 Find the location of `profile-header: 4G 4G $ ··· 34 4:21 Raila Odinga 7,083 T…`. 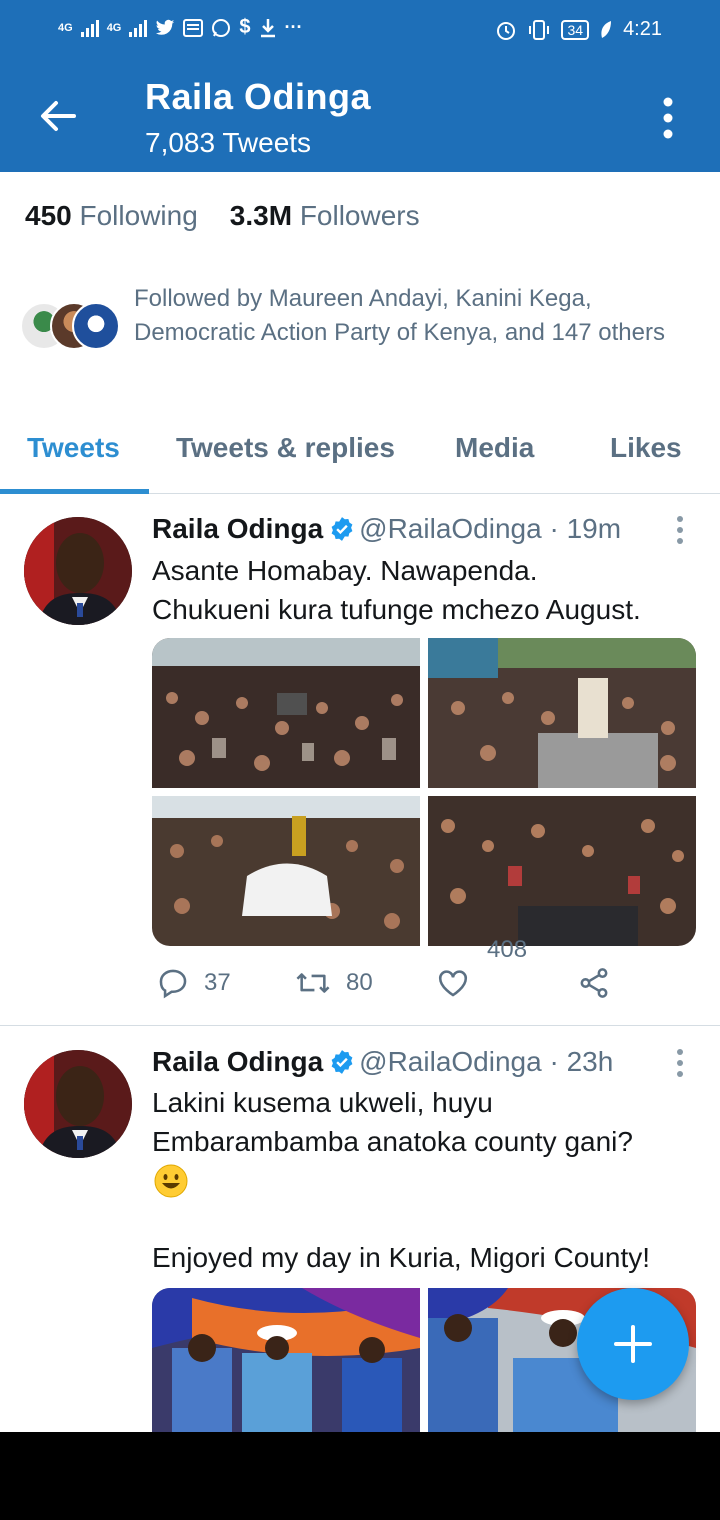

profile-header: 4G 4G $ ··· 34 4:21 Raila Odinga 7,083 T… is located at coordinates (360, 86).